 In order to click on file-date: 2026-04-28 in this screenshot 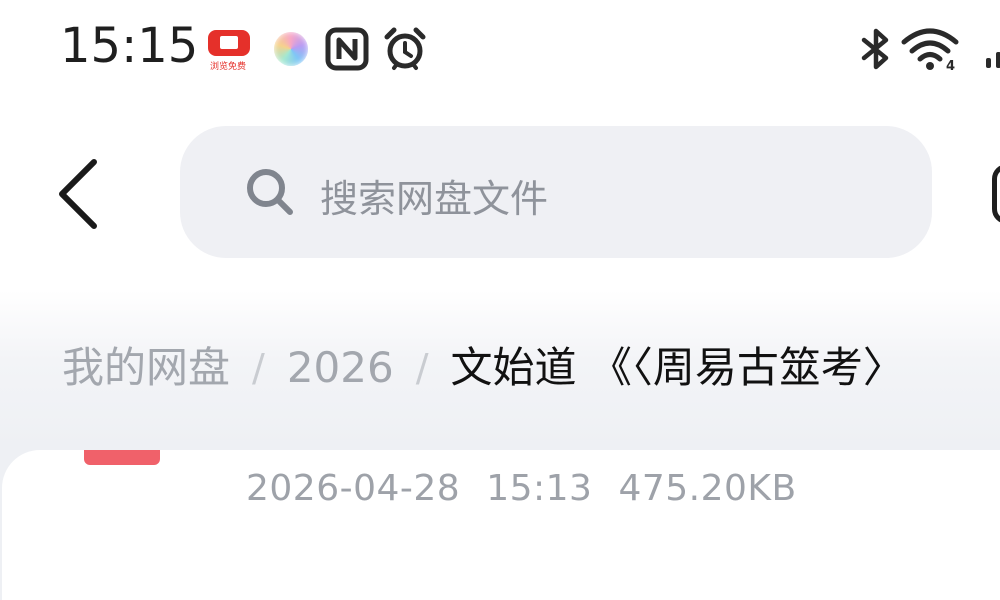, I will do `click(353, 488)`.